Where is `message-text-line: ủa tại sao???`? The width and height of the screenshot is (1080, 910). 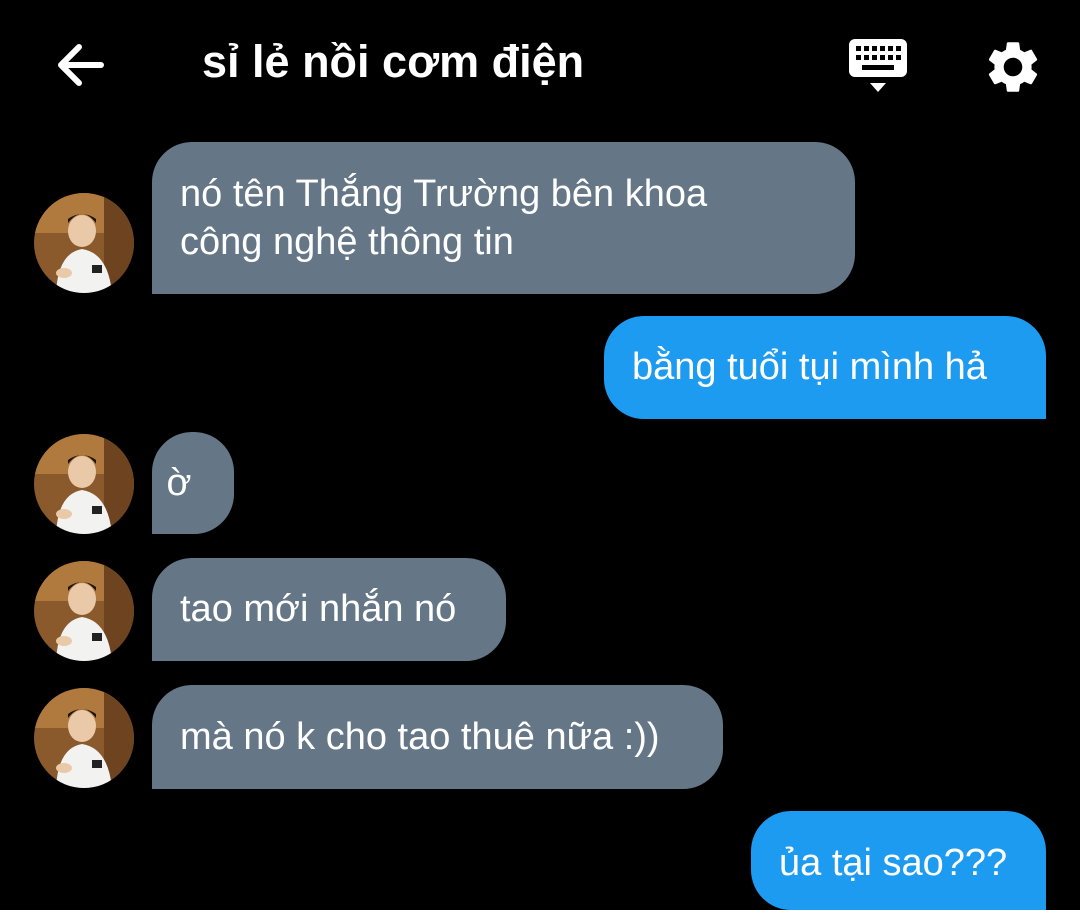
message-text-line: ủa tại sao??? is located at coordinates (893, 863).